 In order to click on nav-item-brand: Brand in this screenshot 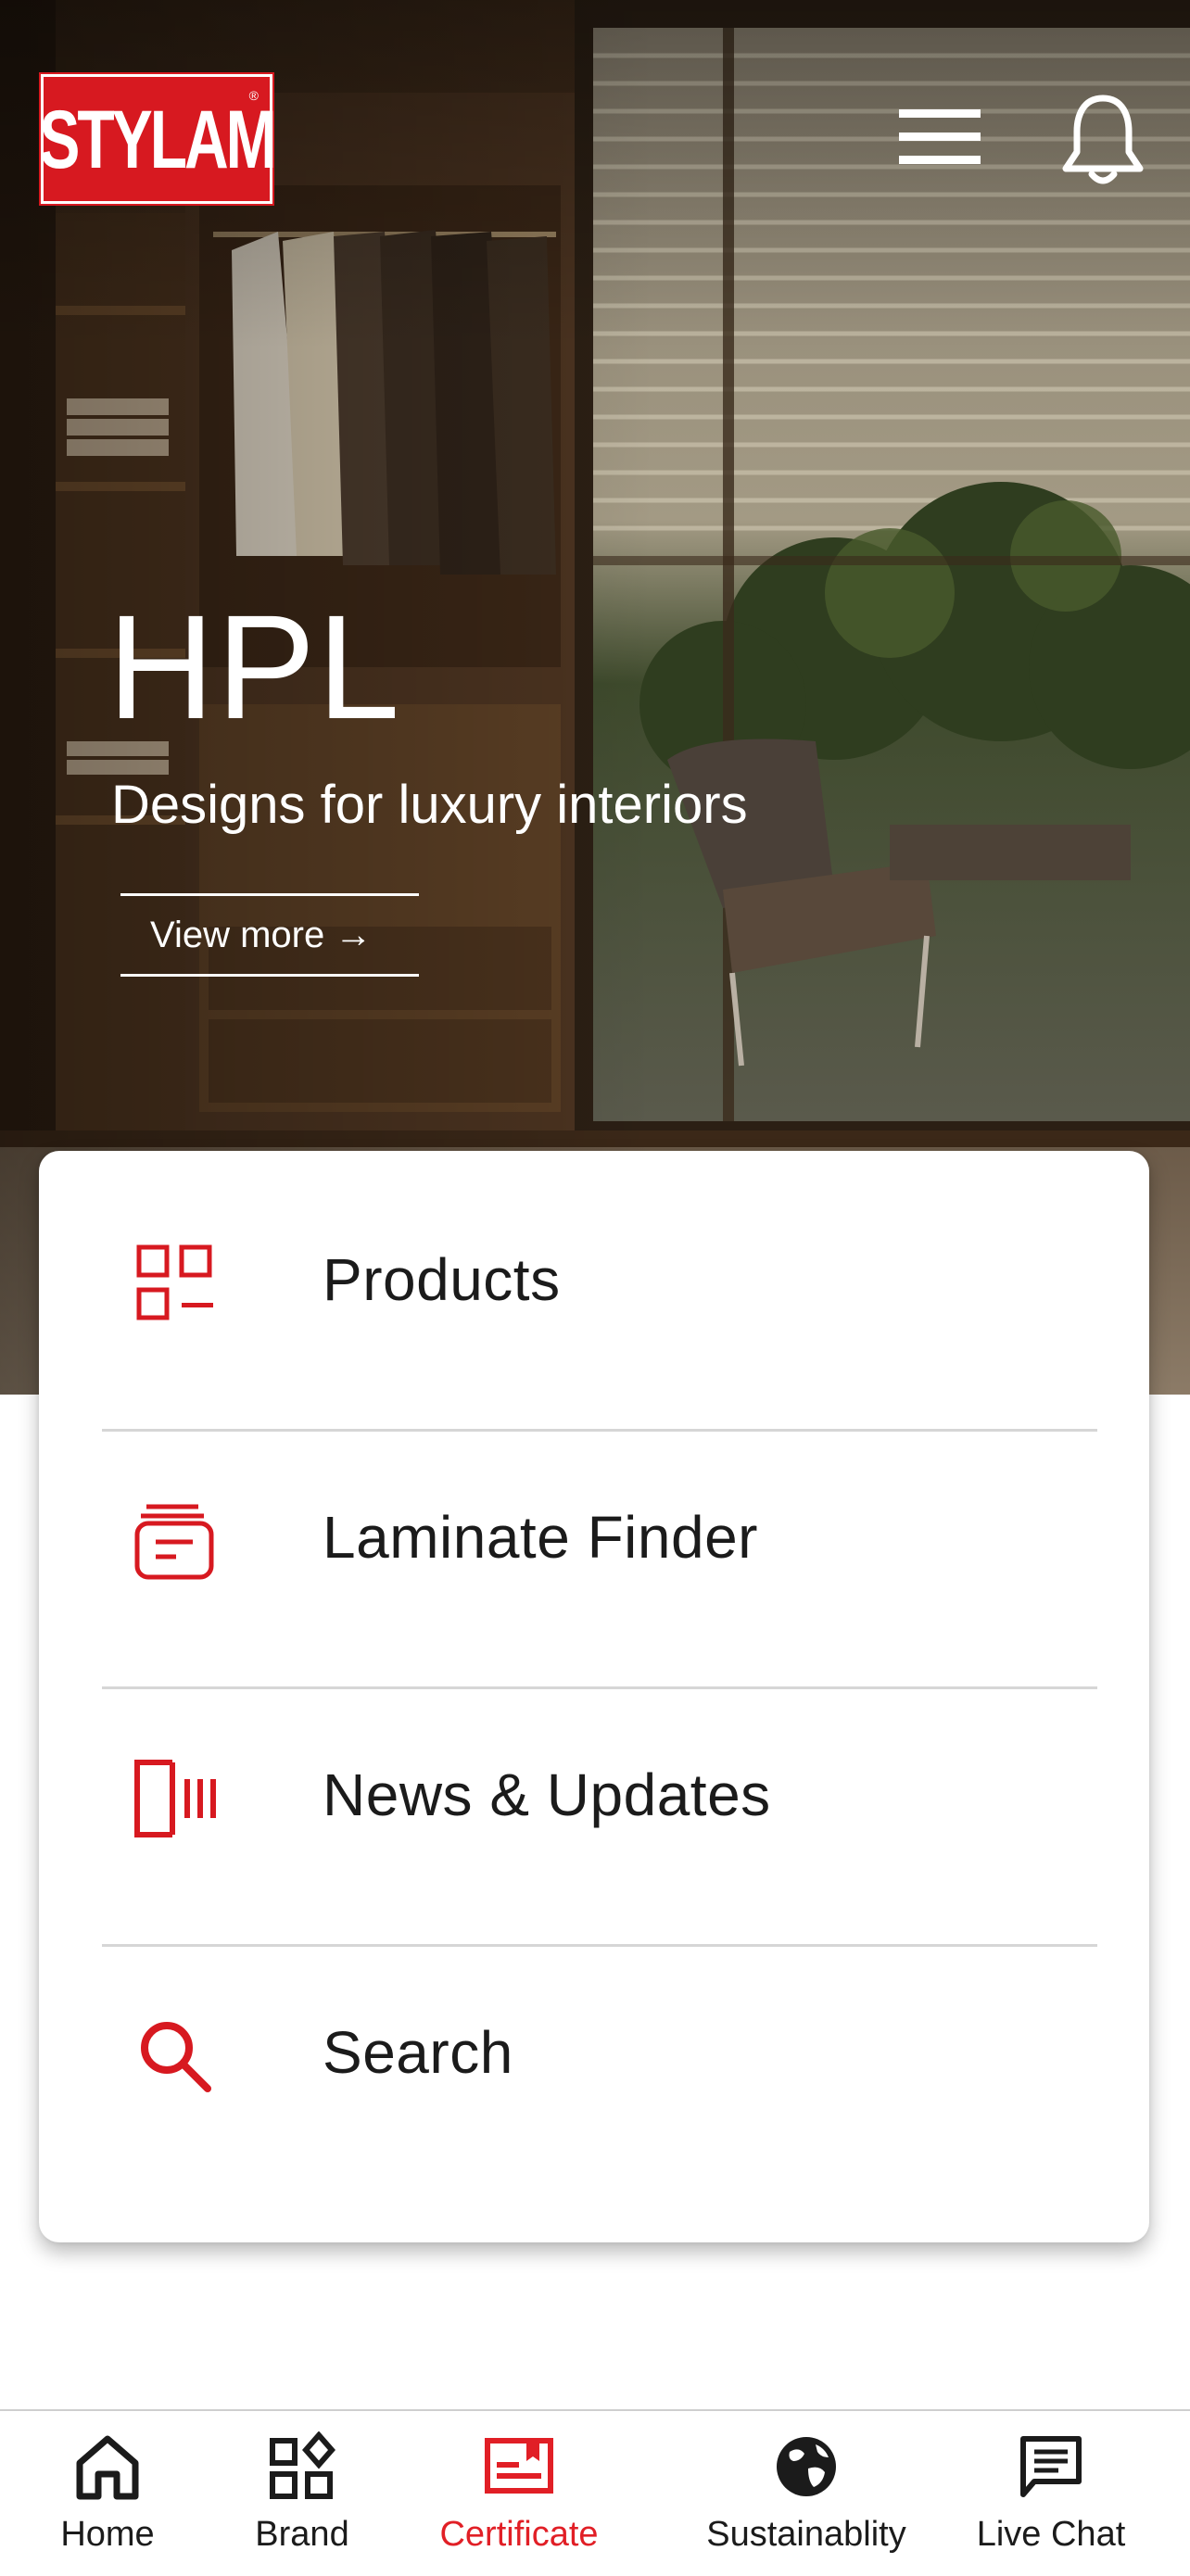, I will do `click(302, 2493)`.